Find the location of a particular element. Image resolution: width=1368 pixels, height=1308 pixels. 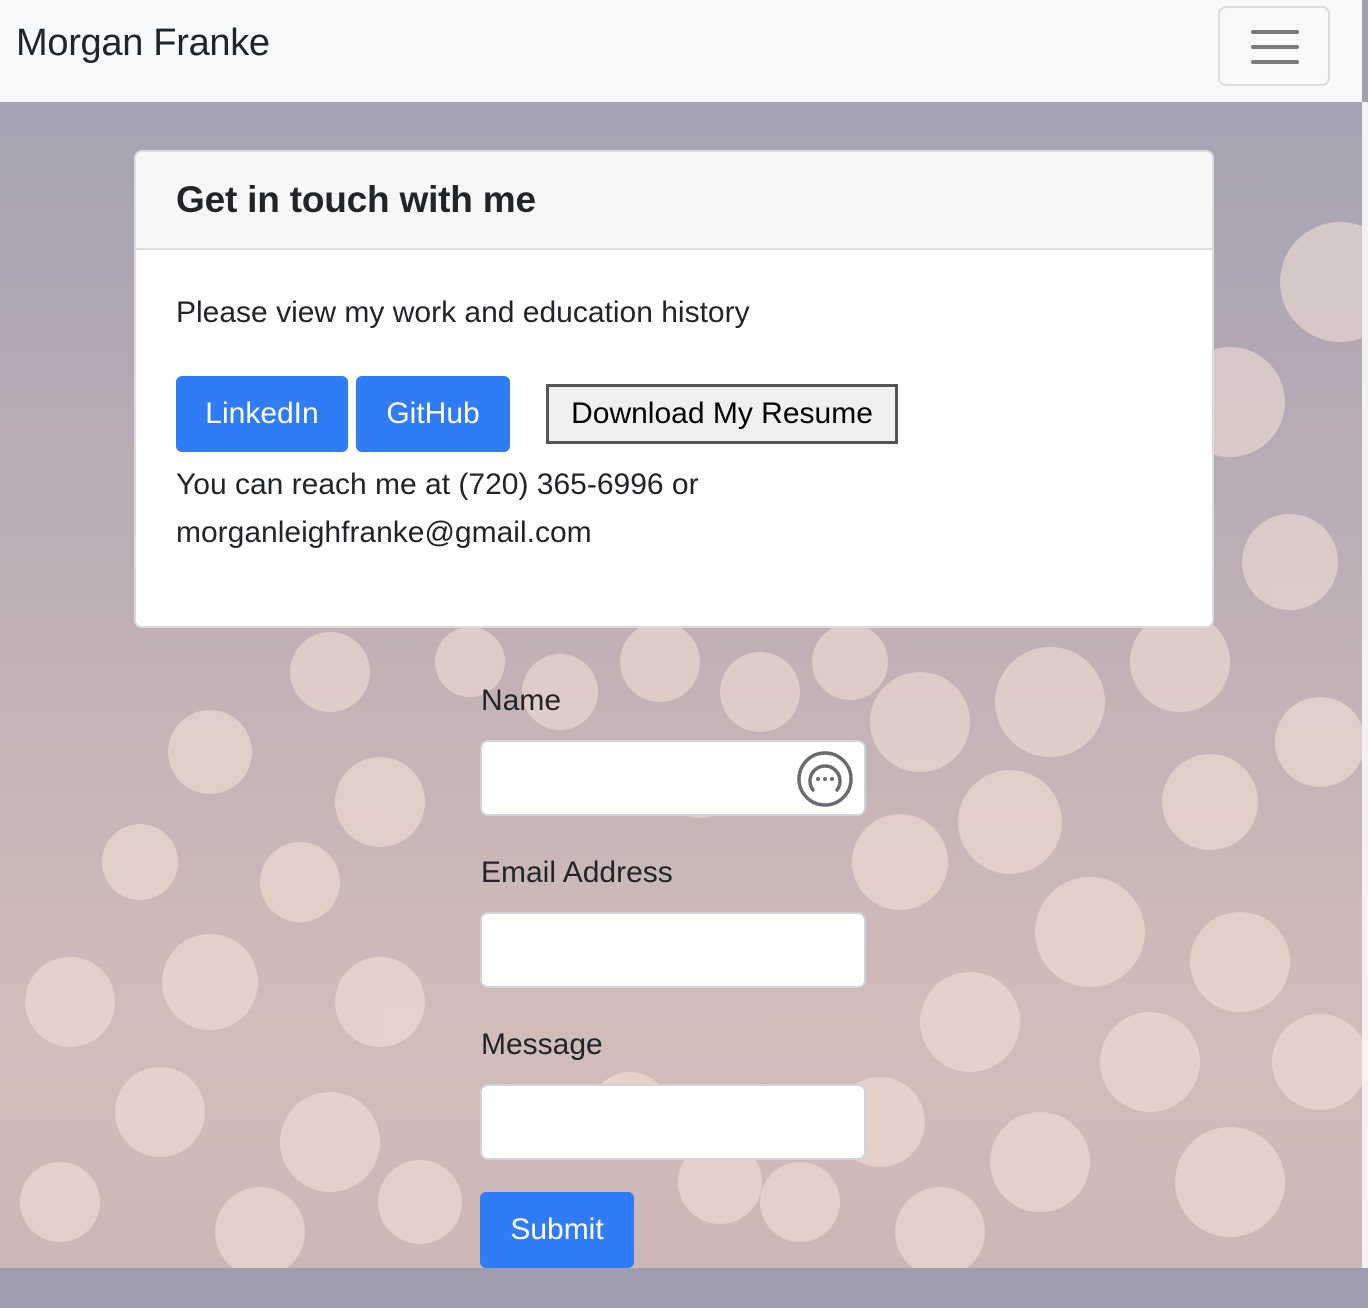

message-input is located at coordinates (673, 1122).